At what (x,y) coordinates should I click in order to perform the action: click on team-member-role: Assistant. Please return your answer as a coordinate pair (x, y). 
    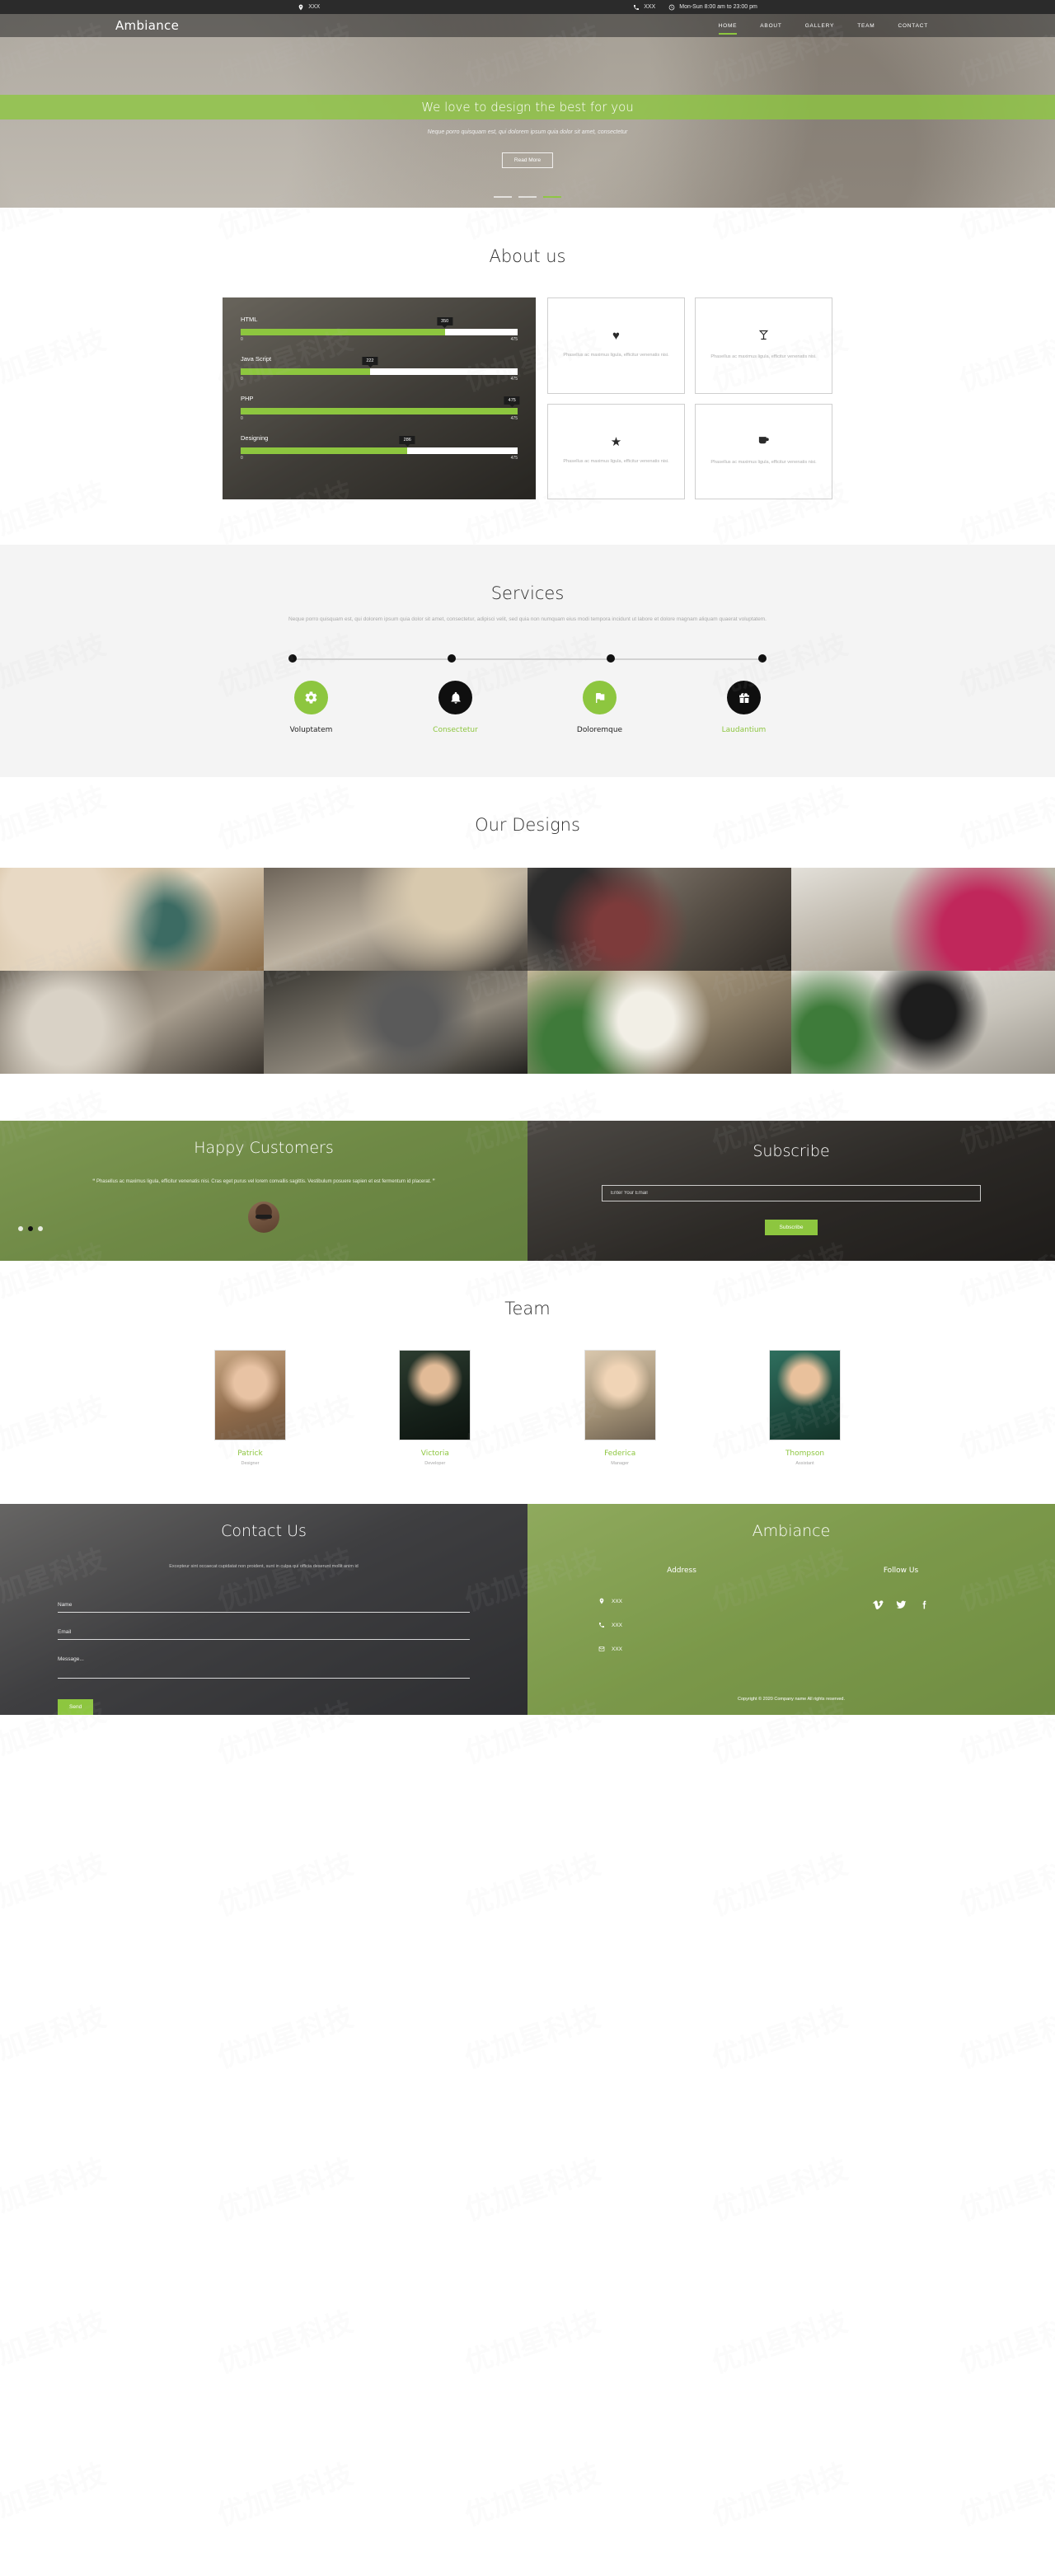
    Looking at the image, I should click on (805, 1464).